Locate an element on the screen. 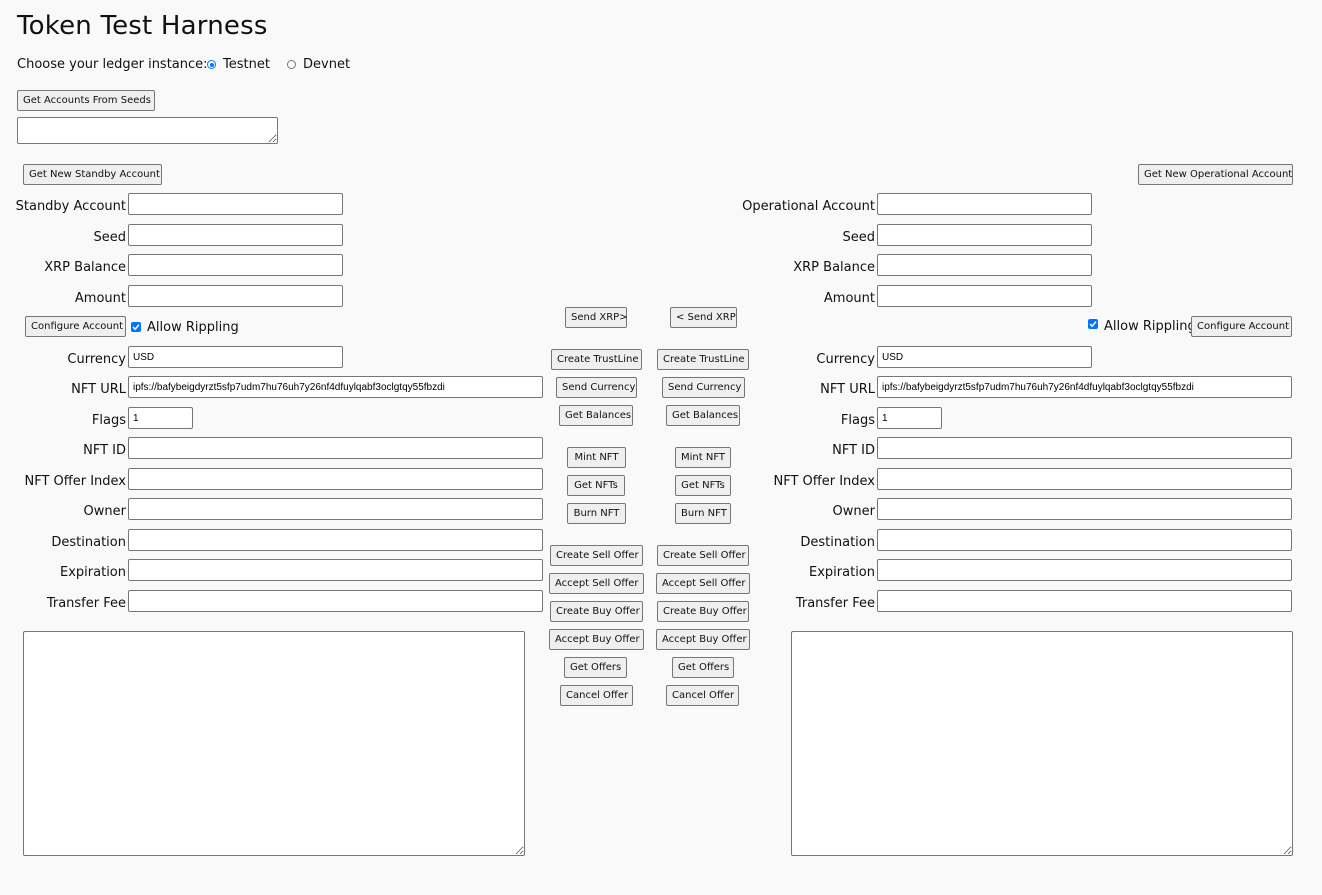 Image resolution: width=1322 pixels, height=895 pixels. seeds-input is located at coordinates (147, 130).